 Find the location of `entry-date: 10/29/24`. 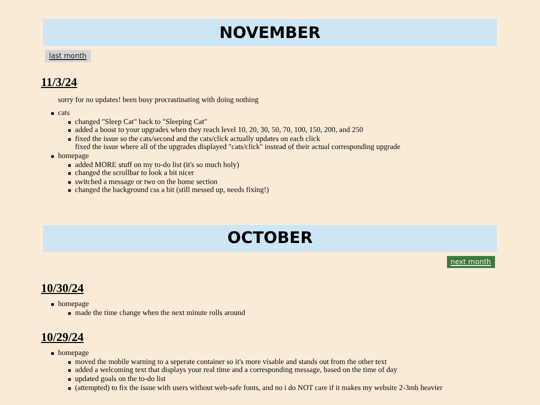

entry-date: 10/29/24 is located at coordinates (62, 337).